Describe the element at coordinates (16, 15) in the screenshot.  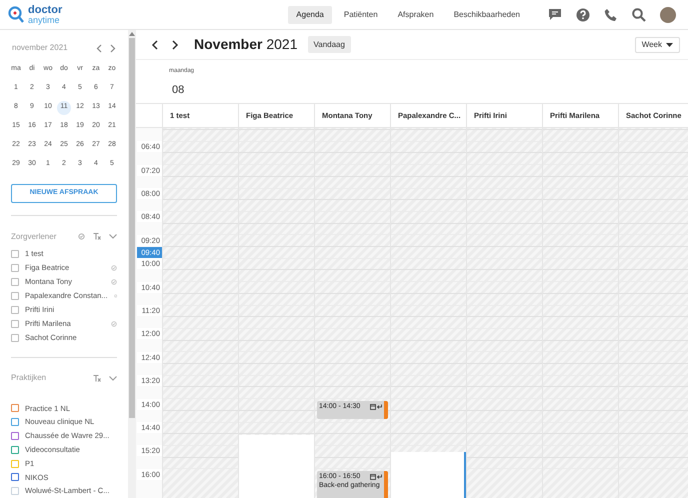
I see `logo-icon` at that location.